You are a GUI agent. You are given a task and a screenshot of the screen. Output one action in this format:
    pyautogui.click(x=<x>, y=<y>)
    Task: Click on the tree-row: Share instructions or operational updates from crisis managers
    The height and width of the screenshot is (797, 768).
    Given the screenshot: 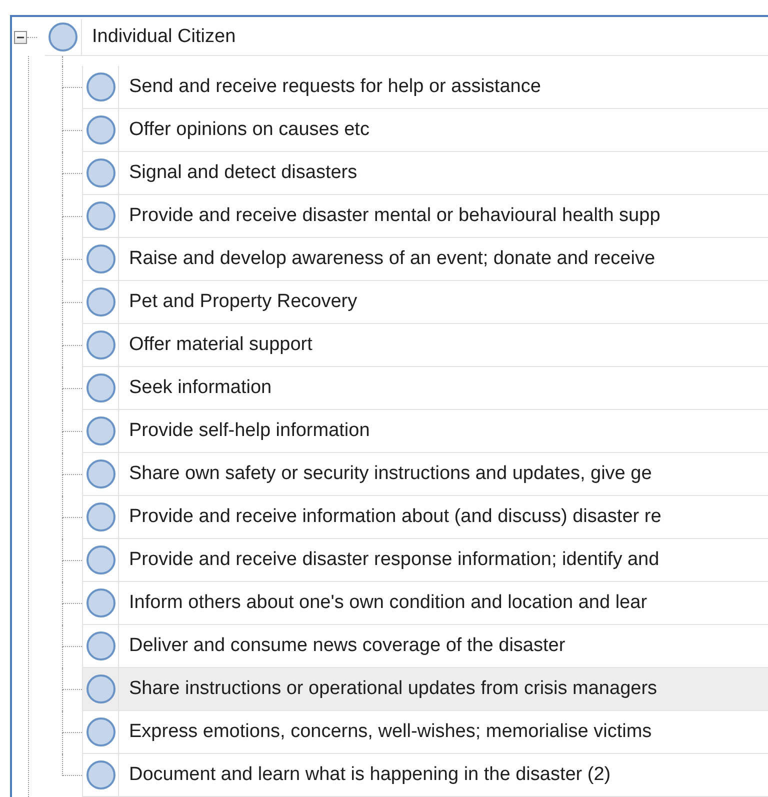 What is the action you would take?
    pyautogui.click(x=425, y=689)
    